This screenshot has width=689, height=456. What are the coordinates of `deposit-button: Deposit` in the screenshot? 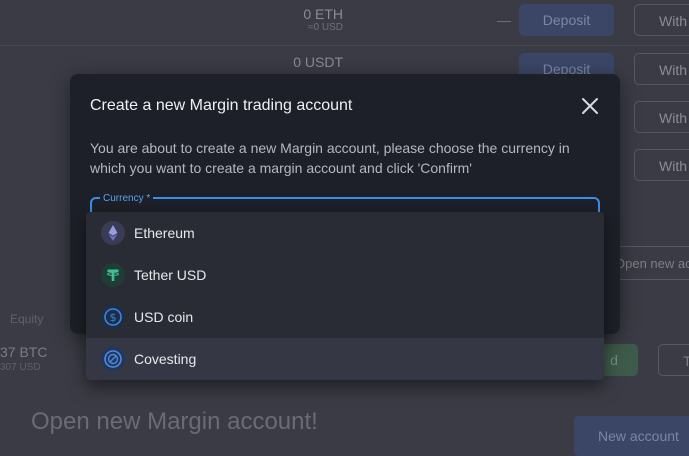 It's located at (566, 20).